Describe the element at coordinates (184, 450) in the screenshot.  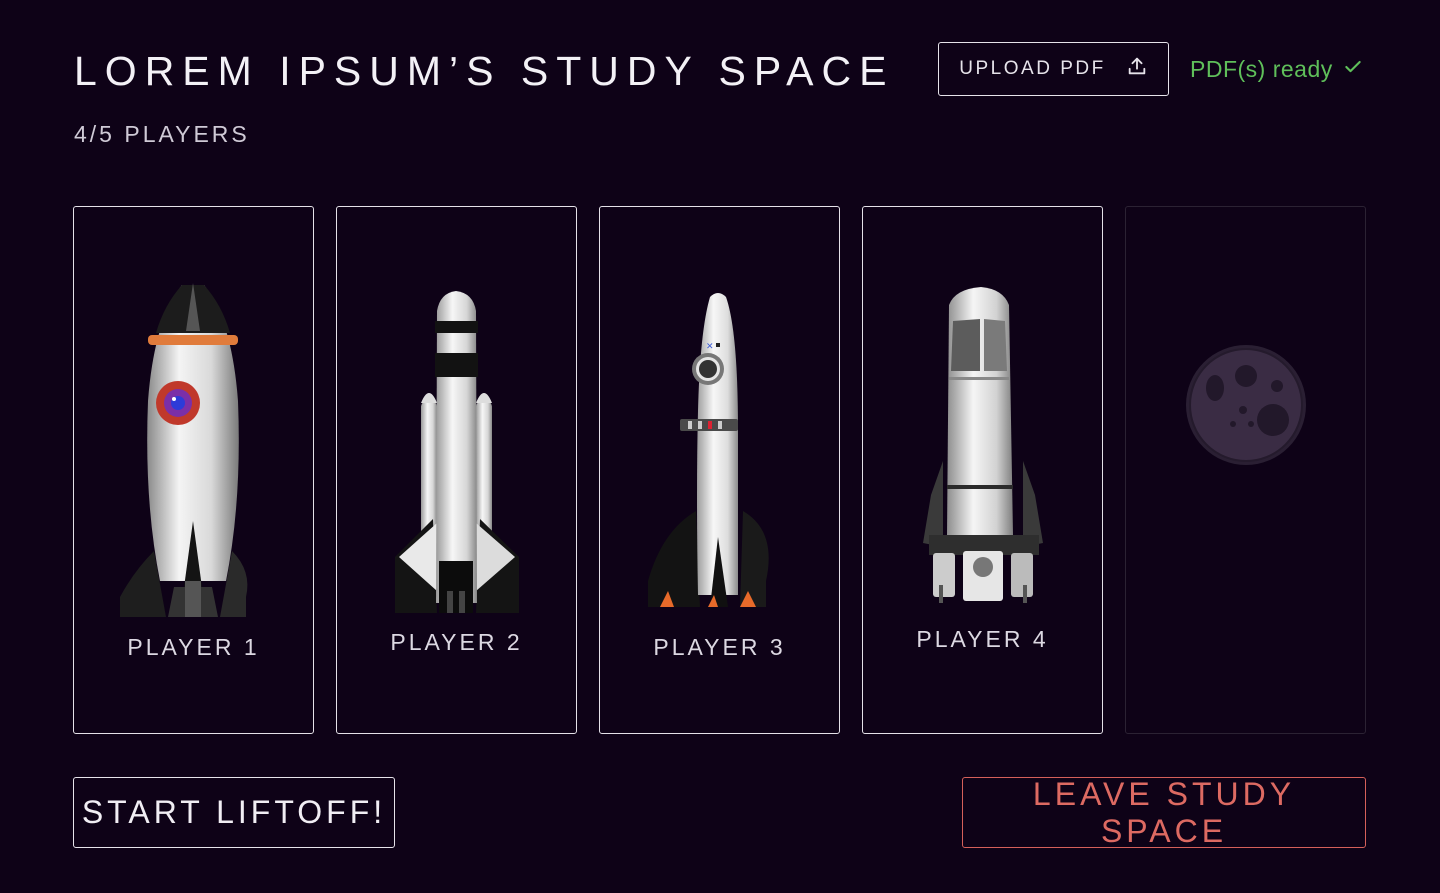
I see `rocket-classic-icon` at that location.